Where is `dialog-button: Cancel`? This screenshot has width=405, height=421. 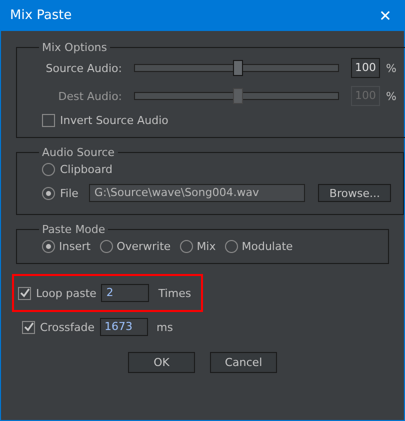
dialog-button: Cancel is located at coordinates (243, 362).